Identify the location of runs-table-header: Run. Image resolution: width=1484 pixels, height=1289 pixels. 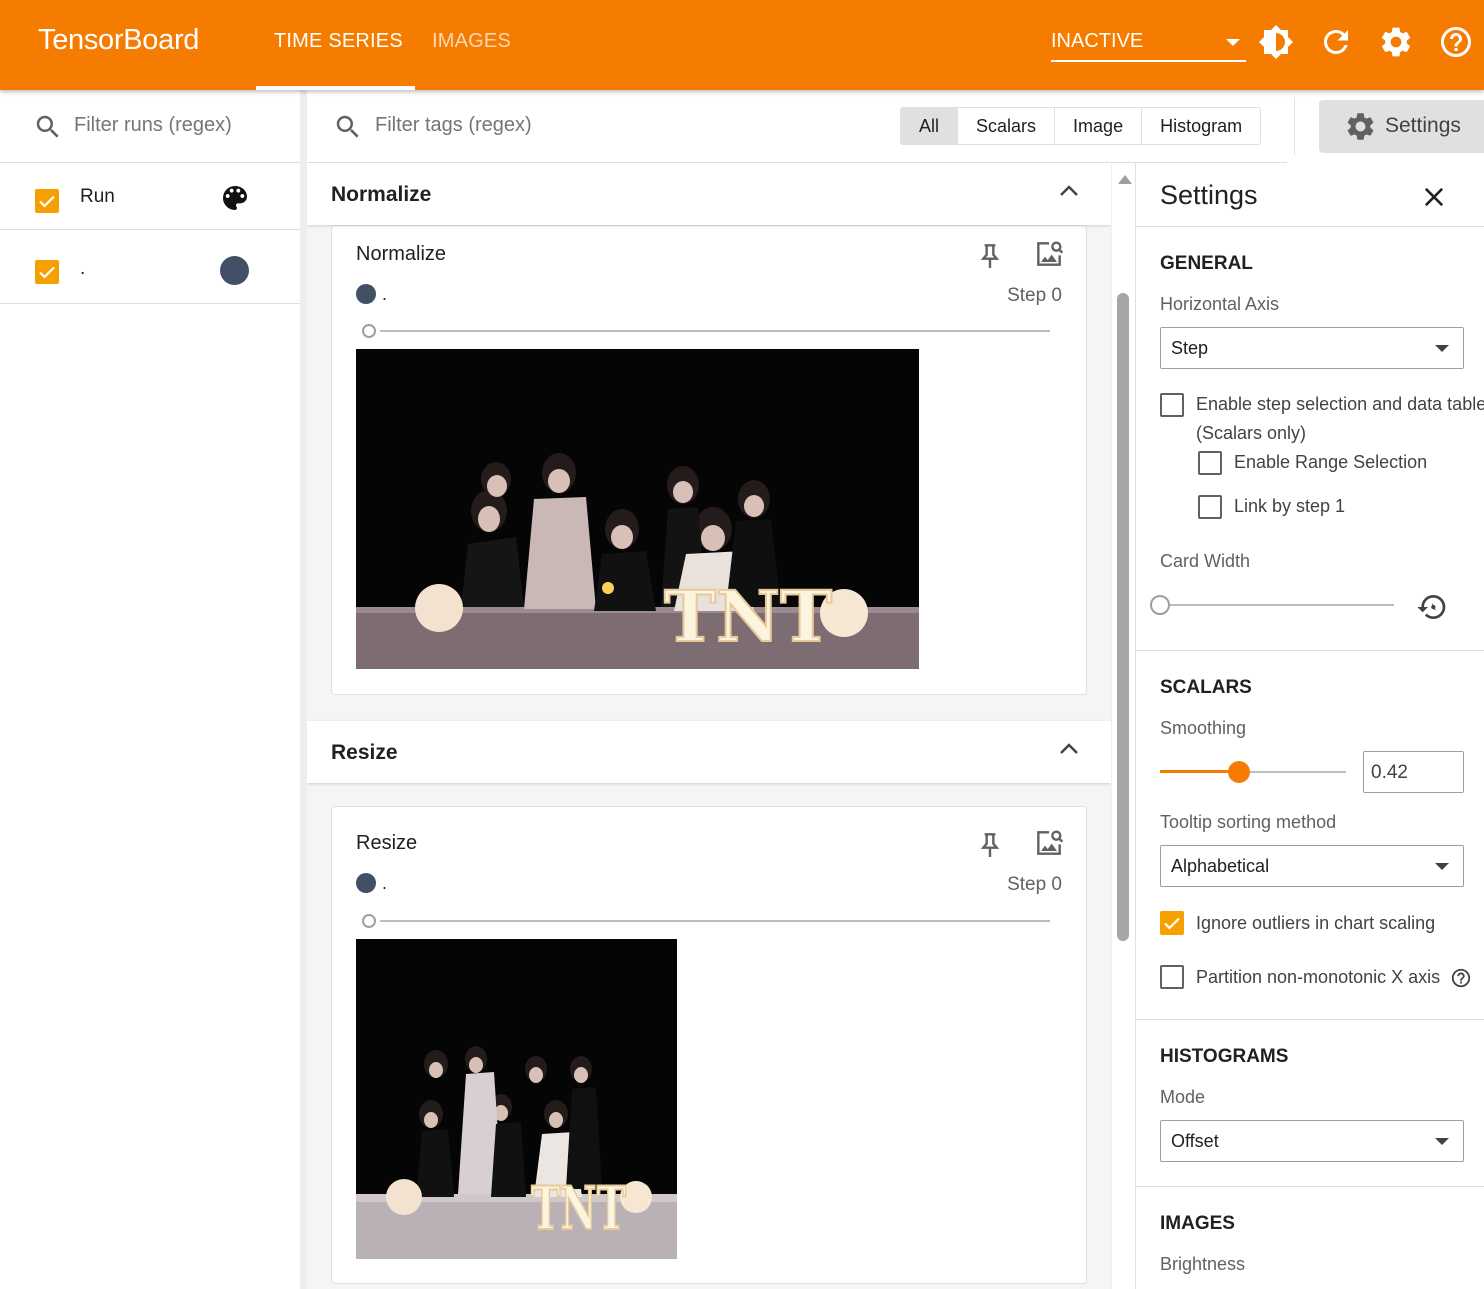
(150, 197).